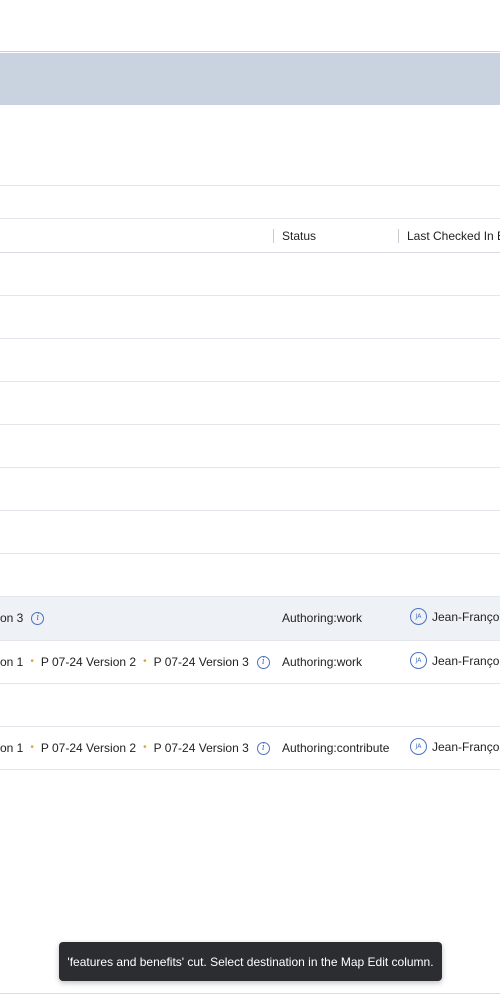  Describe the element at coordinates (299, 236) in the screenshot. I see `column-header-status: Status` at that location.